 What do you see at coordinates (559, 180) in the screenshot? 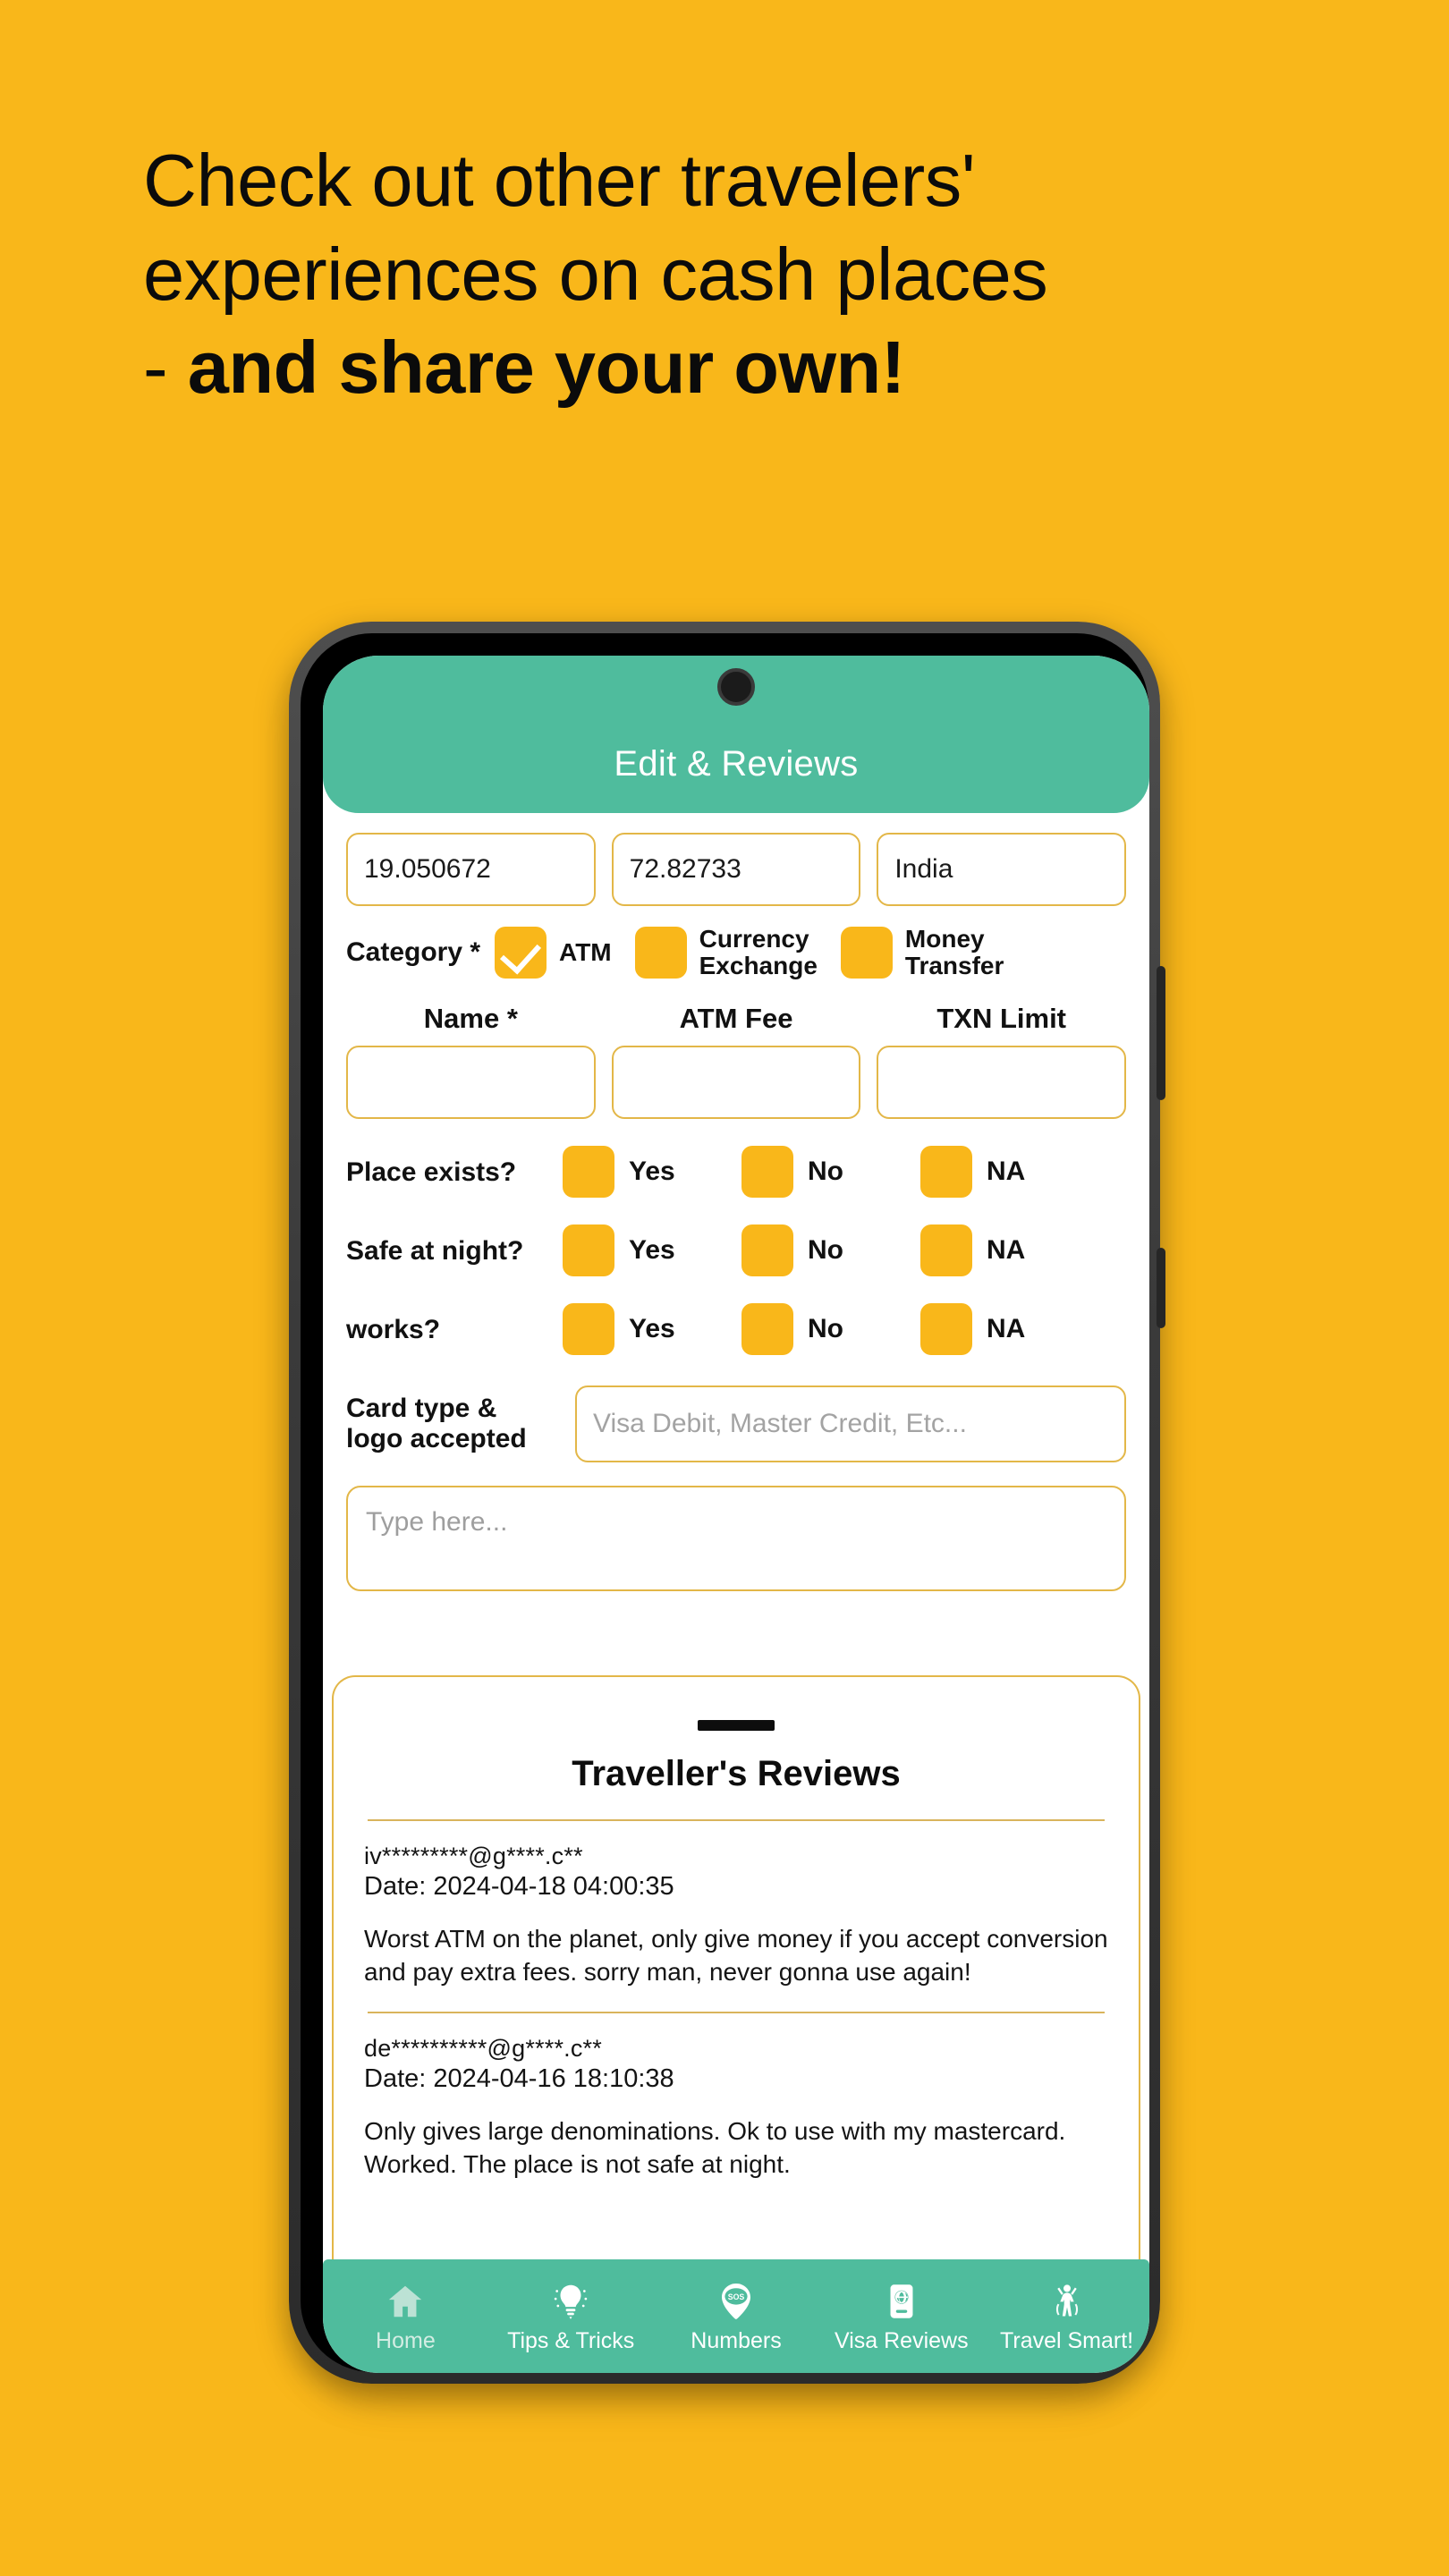
I see `headline-line-1: Check out other travelers'` at bounding box center [559, 180].